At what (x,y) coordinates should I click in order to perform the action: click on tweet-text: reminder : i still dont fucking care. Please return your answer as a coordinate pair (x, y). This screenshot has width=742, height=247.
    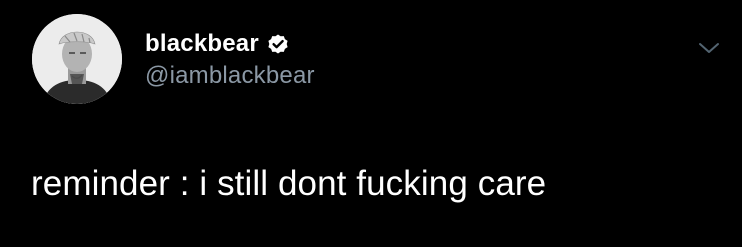
    Looking at the image, I should click on (289, 183).